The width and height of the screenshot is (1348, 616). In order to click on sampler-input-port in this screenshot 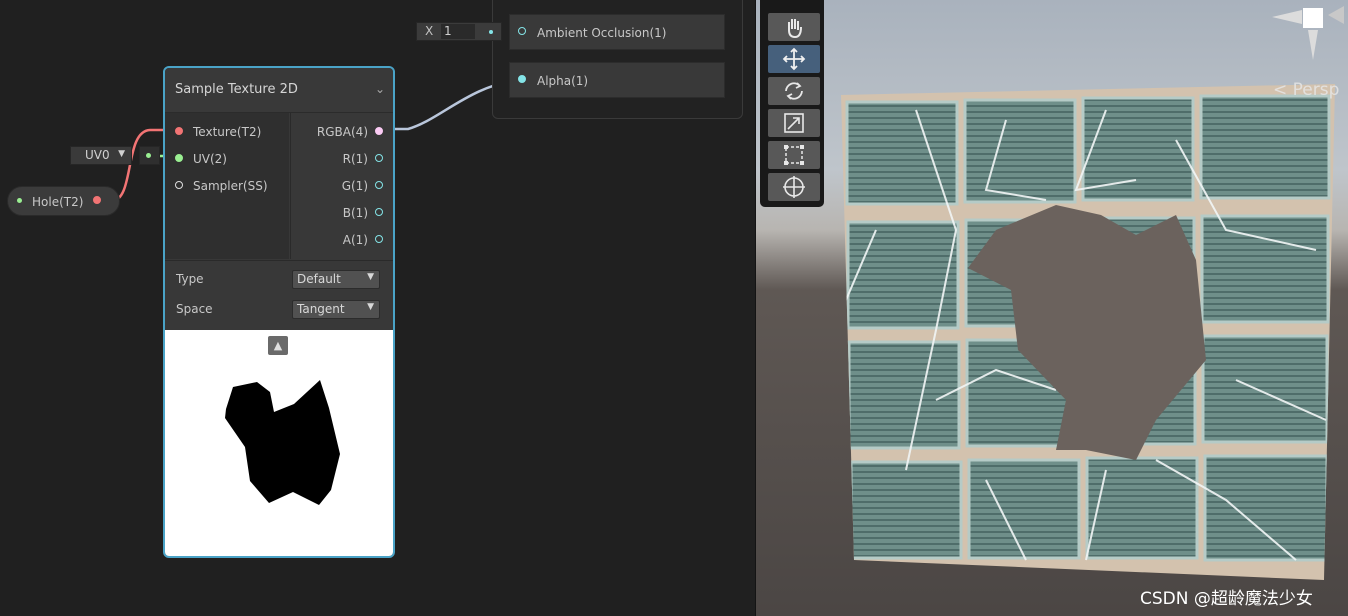, I will do `click(179, 185)`.